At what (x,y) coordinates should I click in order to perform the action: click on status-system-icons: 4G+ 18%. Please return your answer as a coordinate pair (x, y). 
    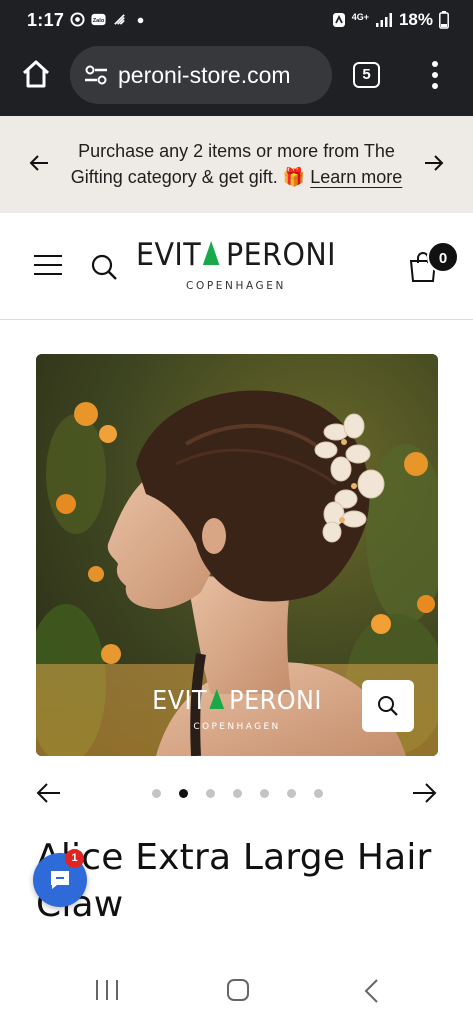
    Looking at the image, I should click on (390, 20).